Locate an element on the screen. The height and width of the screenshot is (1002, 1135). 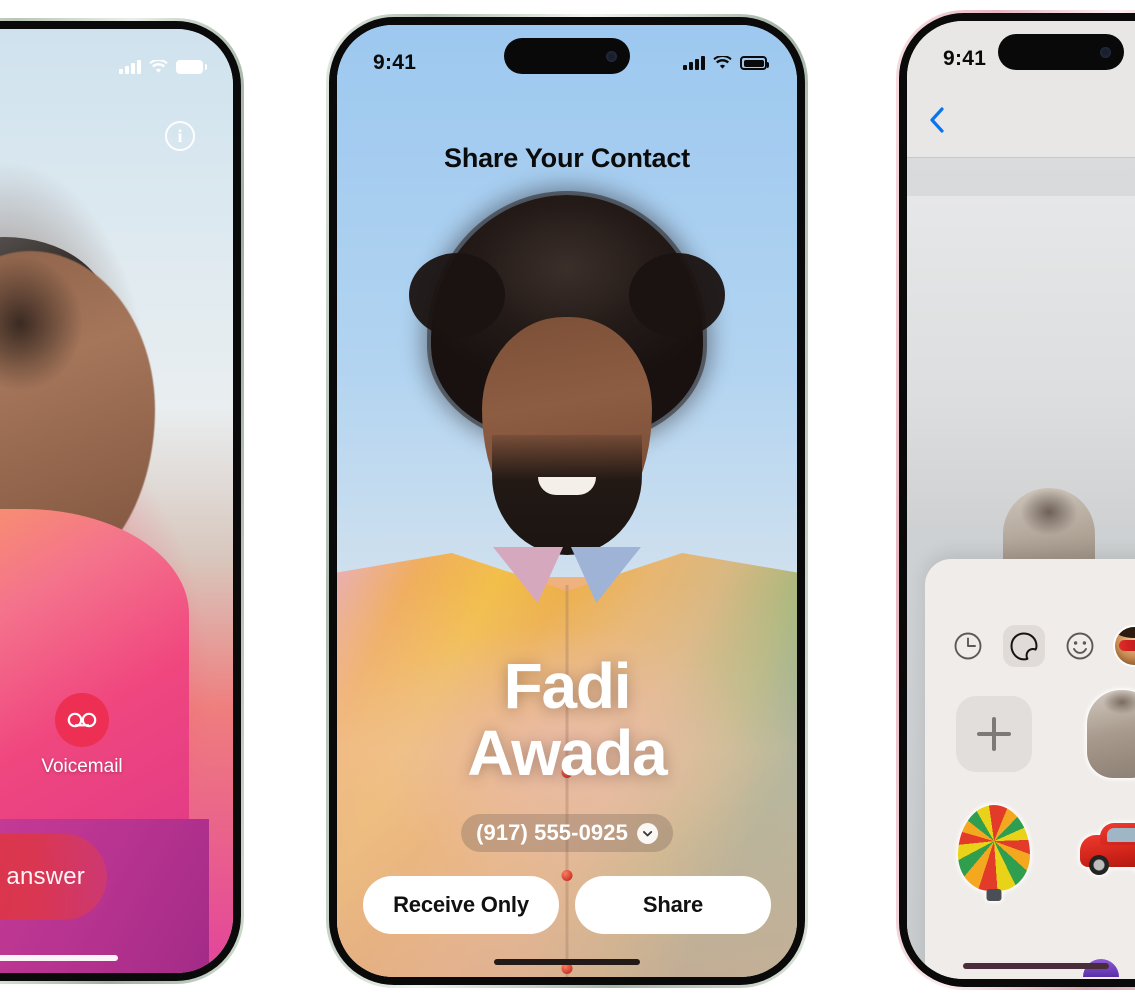
smiley-icon is located at coordinates (1080, 646).